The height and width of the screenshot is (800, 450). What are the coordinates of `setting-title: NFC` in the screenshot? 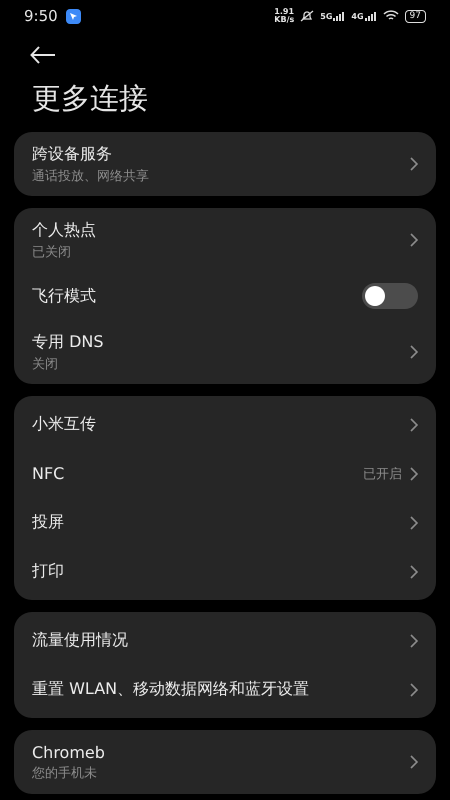 It's located at (49, 473).